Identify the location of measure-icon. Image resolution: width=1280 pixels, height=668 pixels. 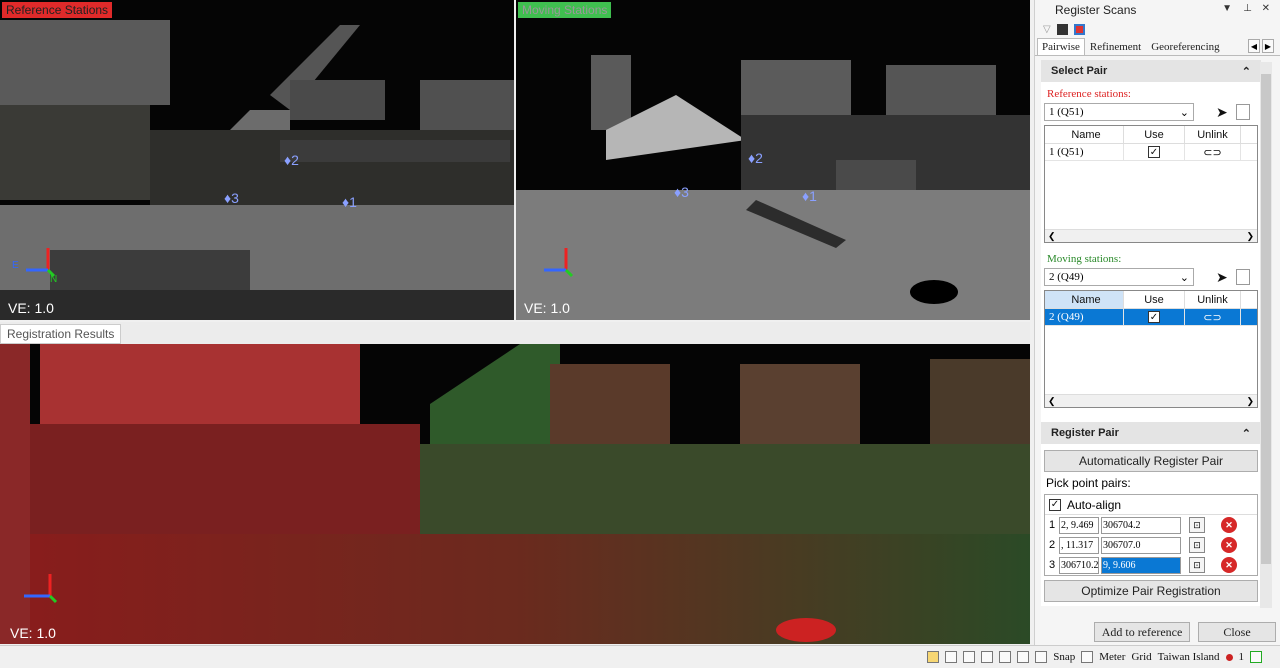
(1005, 657).